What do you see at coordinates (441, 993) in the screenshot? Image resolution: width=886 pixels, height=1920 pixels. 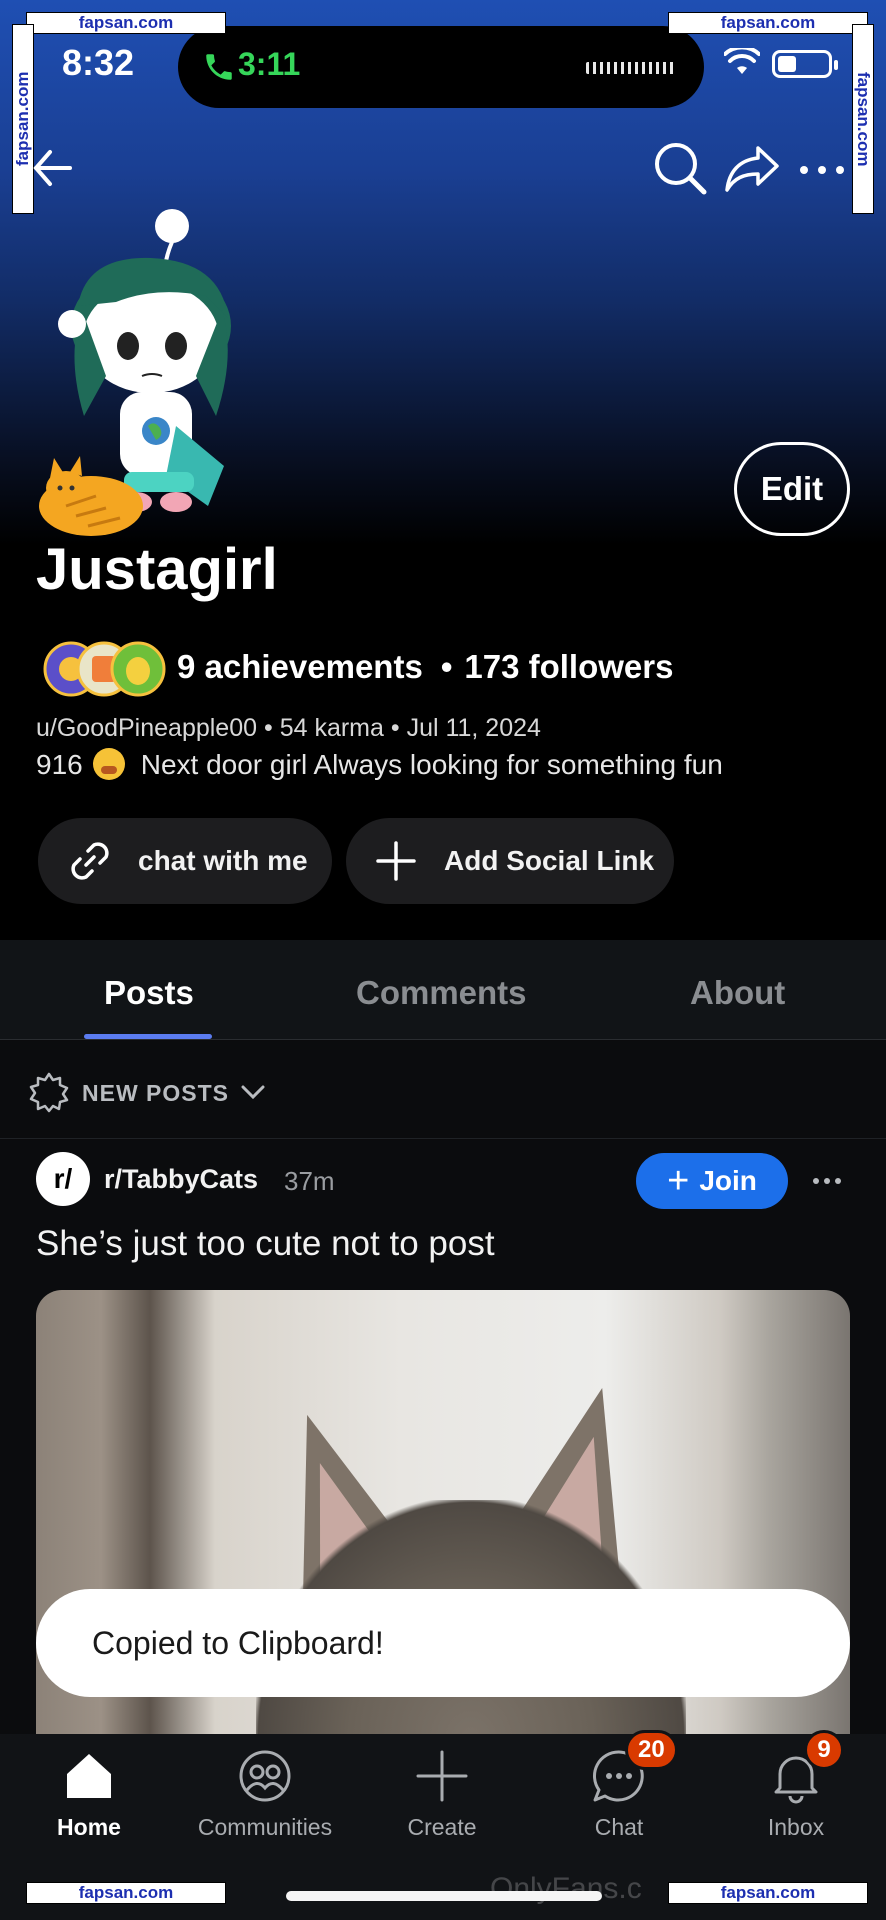 I see `tab-comments: Comments` at bounding box center [441, 993].